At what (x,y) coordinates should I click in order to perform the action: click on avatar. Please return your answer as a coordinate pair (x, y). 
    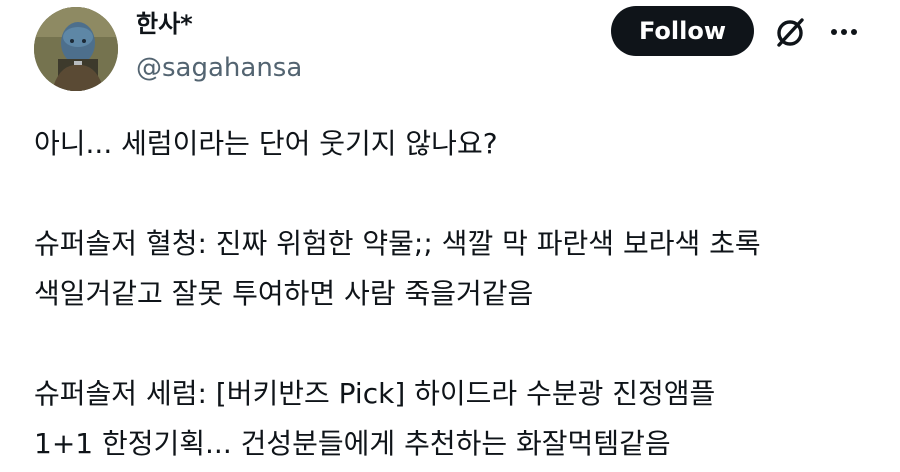
    Looking at the image, I should click on (76, 49).